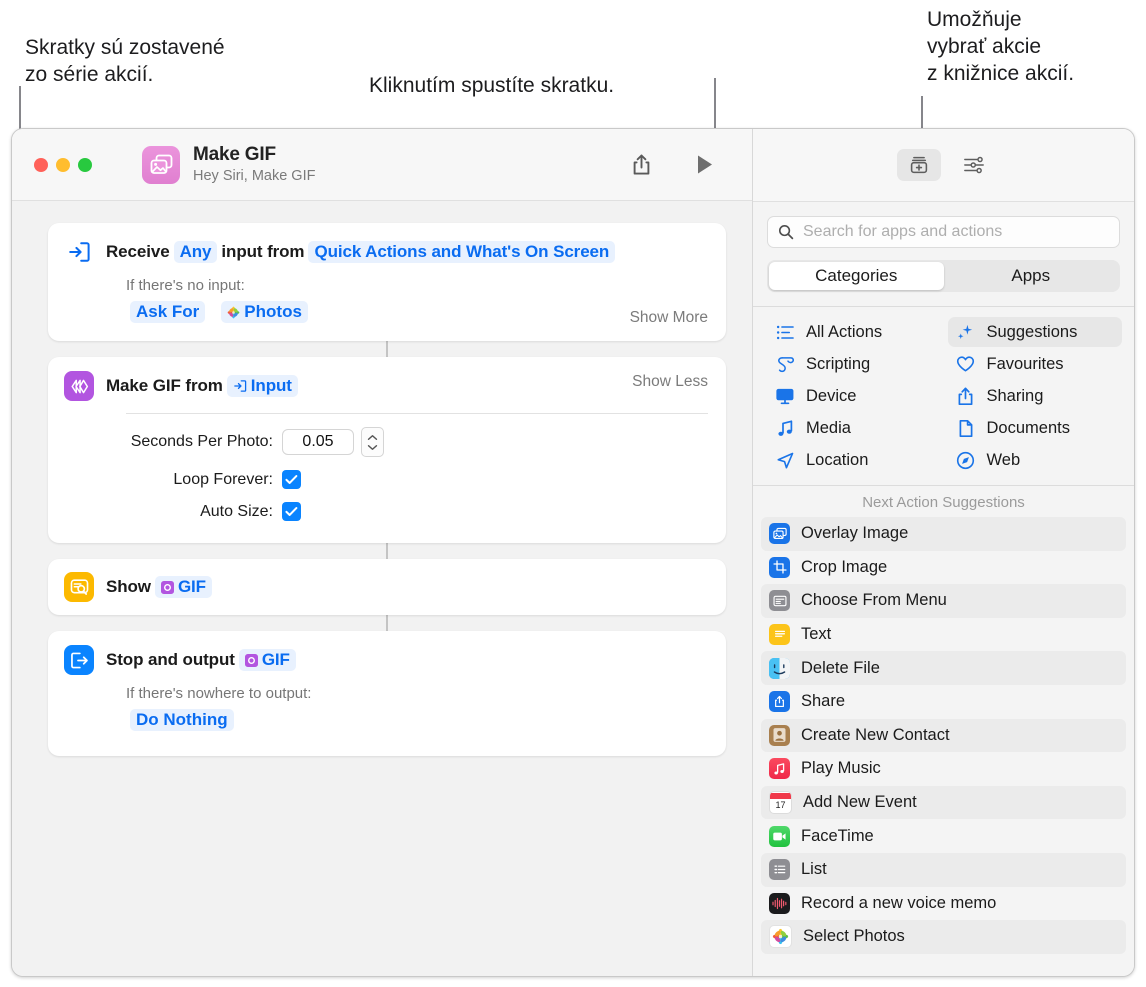 Image resolution: width=1146 pixels, height=987 pixels. What do you see at coordinates (785, 396) in the screenshot?
I see `display-icon` at bounding box center [785, 396].